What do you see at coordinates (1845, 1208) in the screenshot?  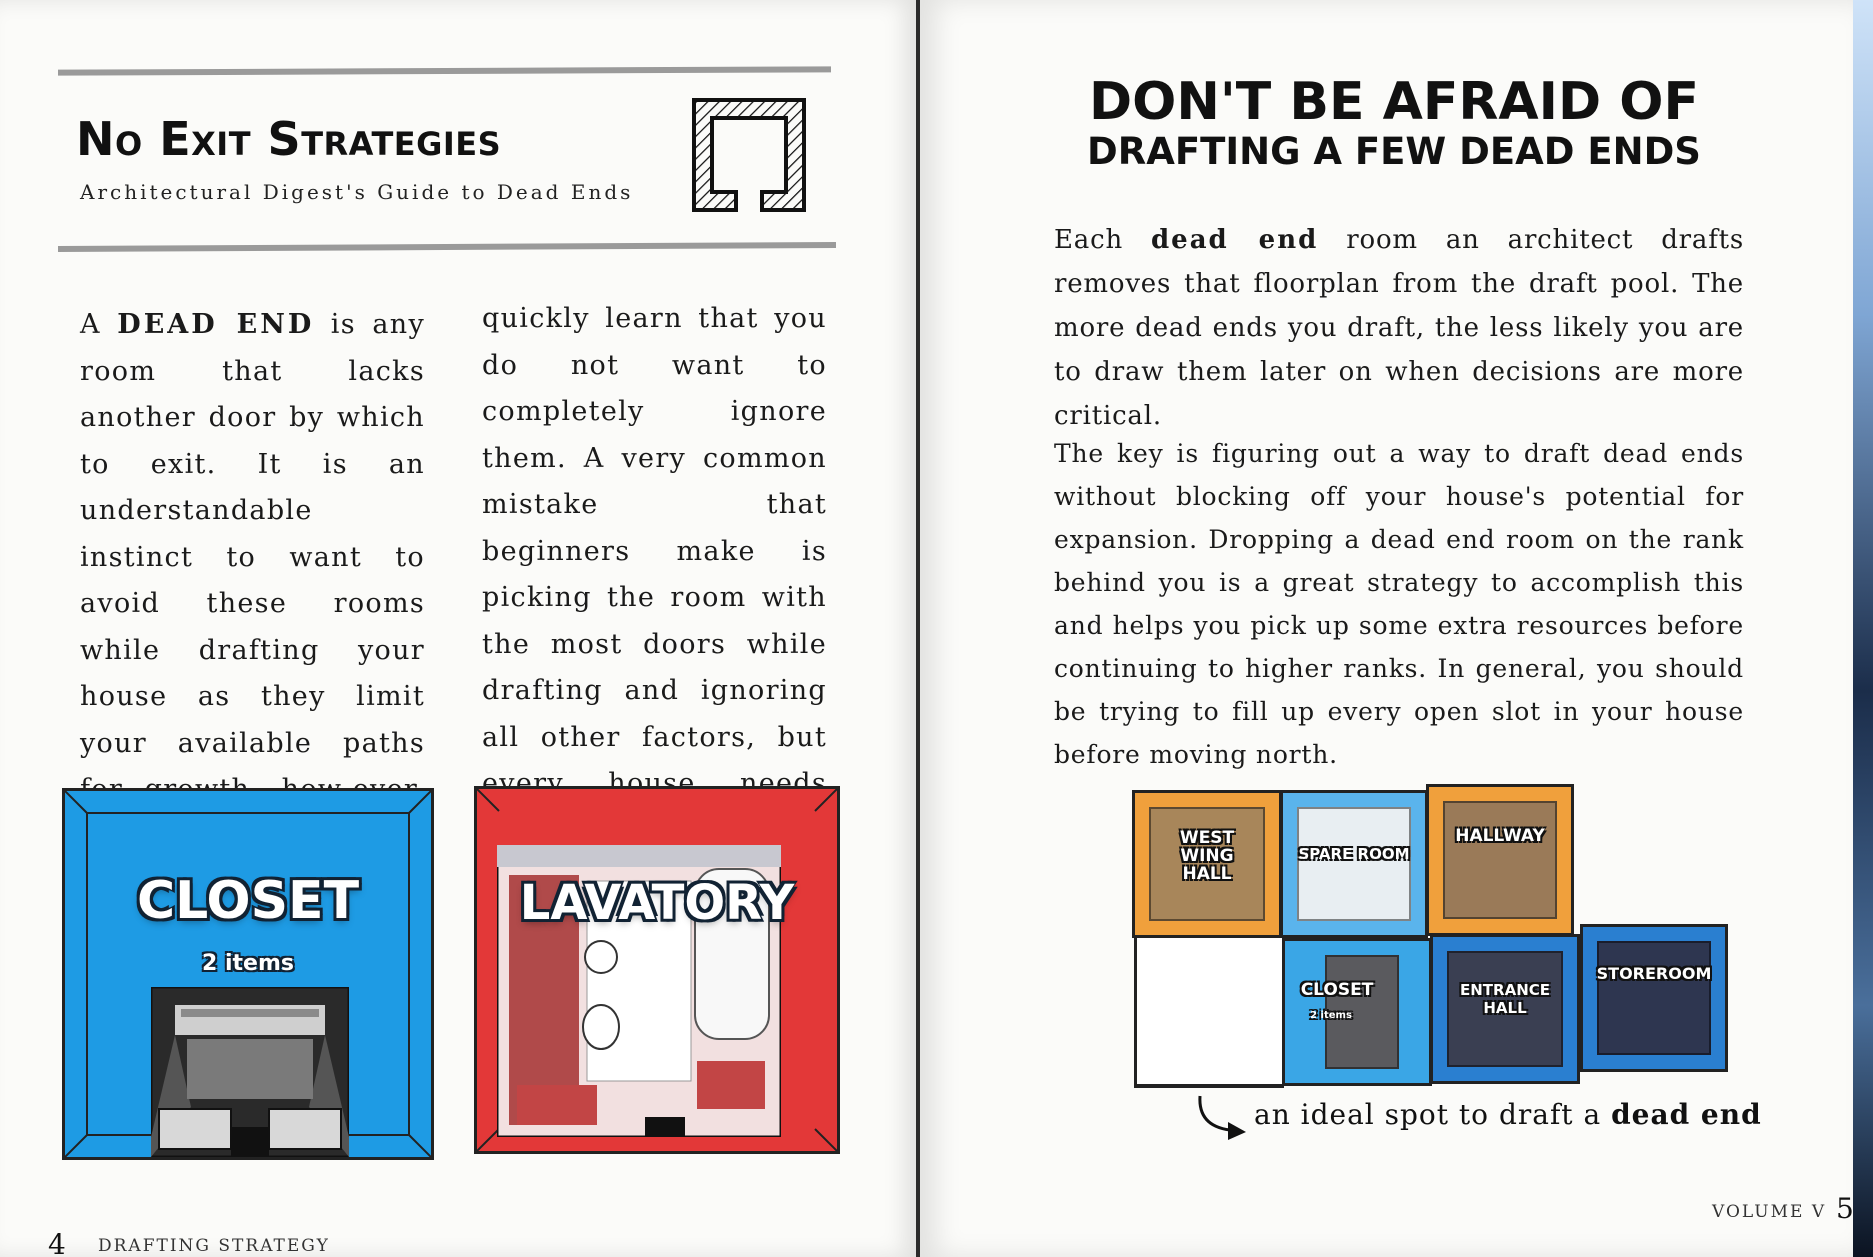 I see `right-page-number: 5` at bounding box center [1845, 1208].